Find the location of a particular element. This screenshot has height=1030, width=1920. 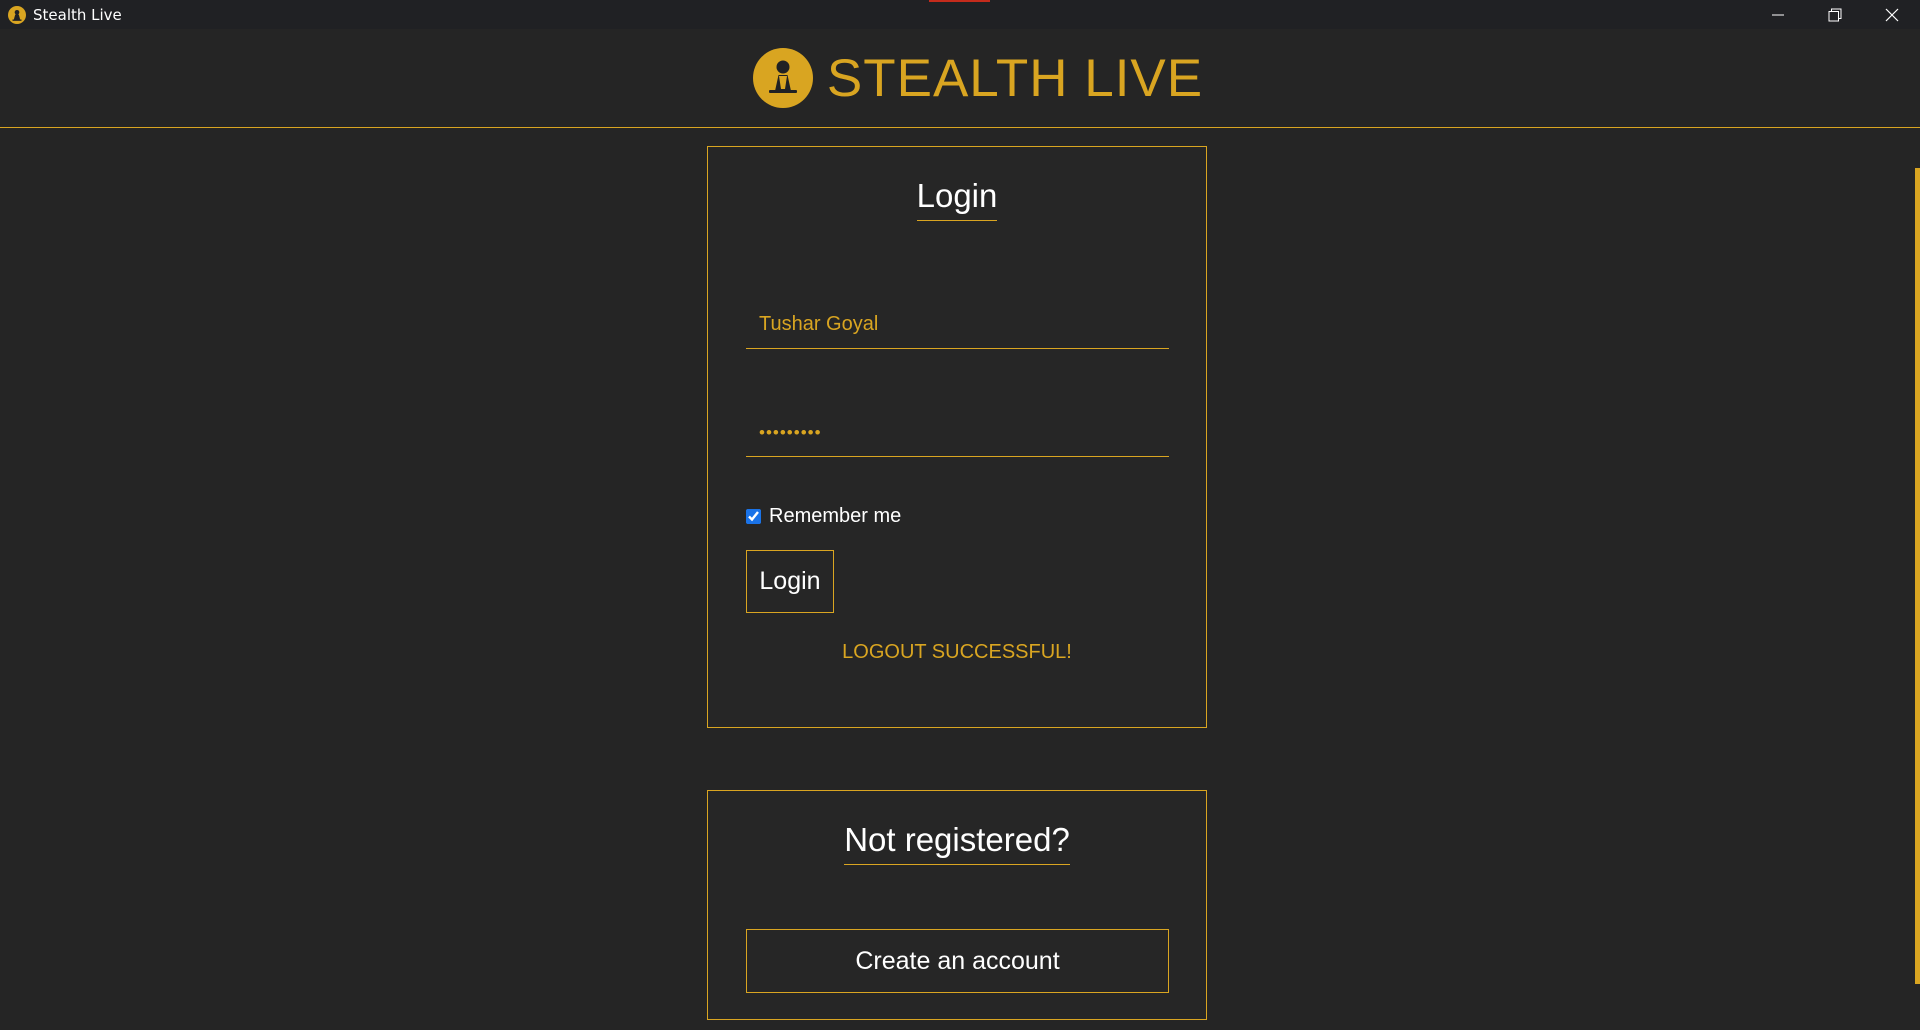

brand-name: STEALTH LIVE is located at coordinates (1015, 78).